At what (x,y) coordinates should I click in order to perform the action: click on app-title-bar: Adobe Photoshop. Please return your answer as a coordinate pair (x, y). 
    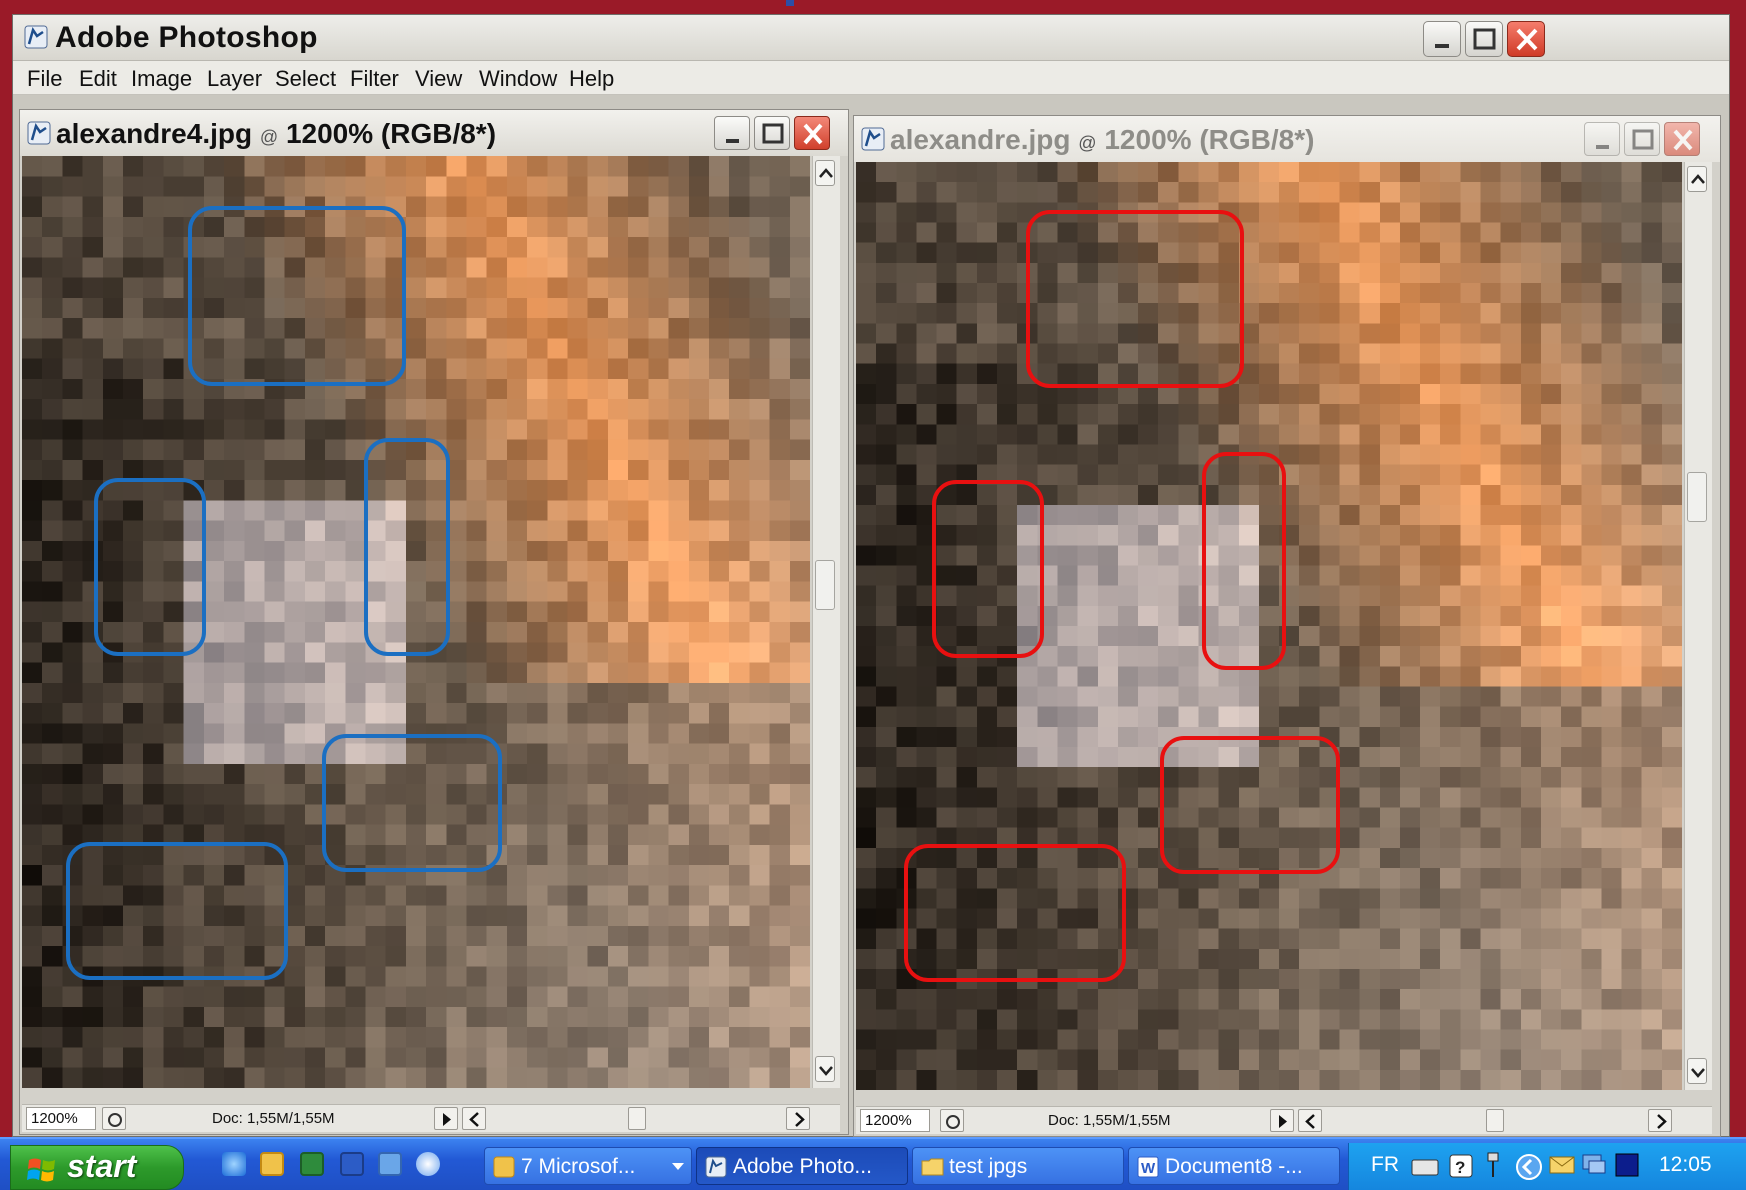
    Looking at the image, I should click on (871, 38).